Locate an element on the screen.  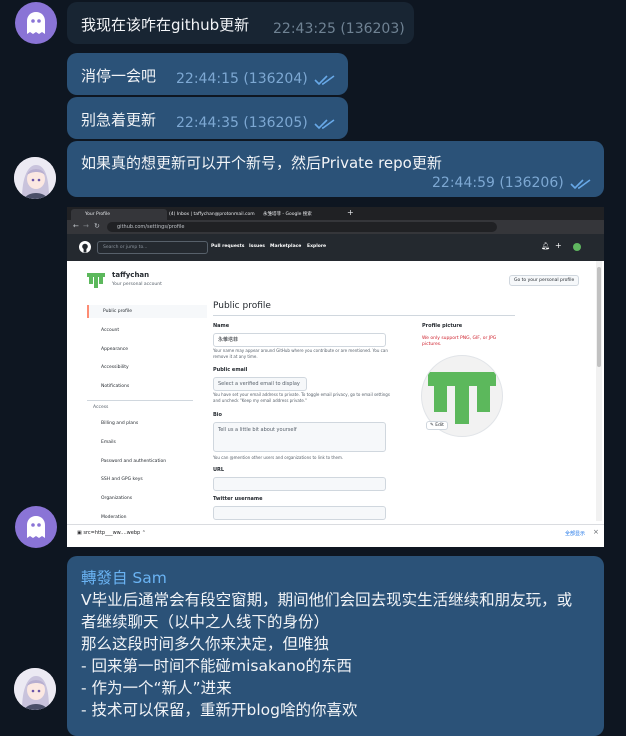
forward-line: V毕业后通常会有段空窗期，期间他们会回去现实生活继续和朋友玩，或 is located at coordinates (327, 600).